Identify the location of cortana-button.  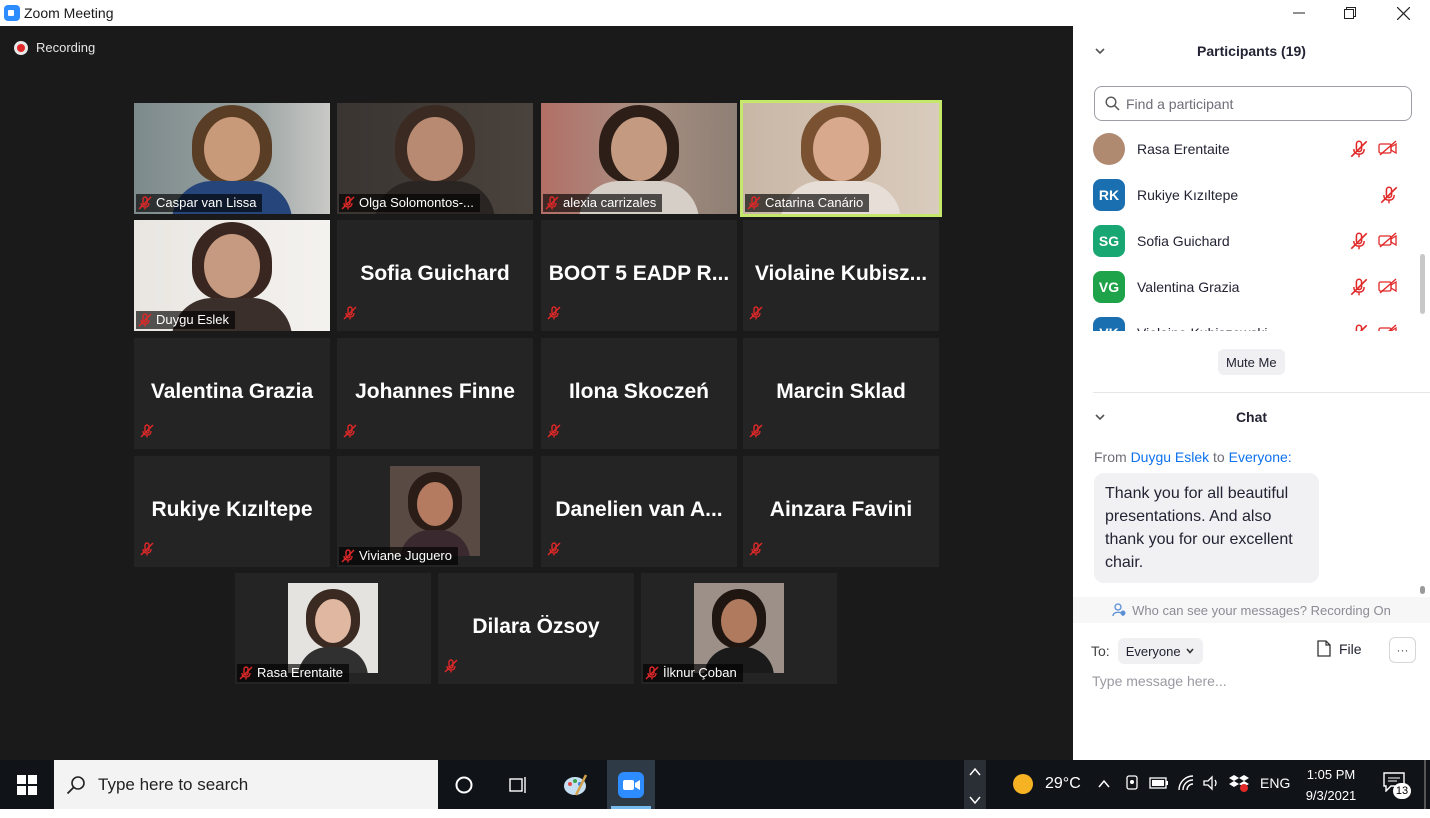
(464, 784).